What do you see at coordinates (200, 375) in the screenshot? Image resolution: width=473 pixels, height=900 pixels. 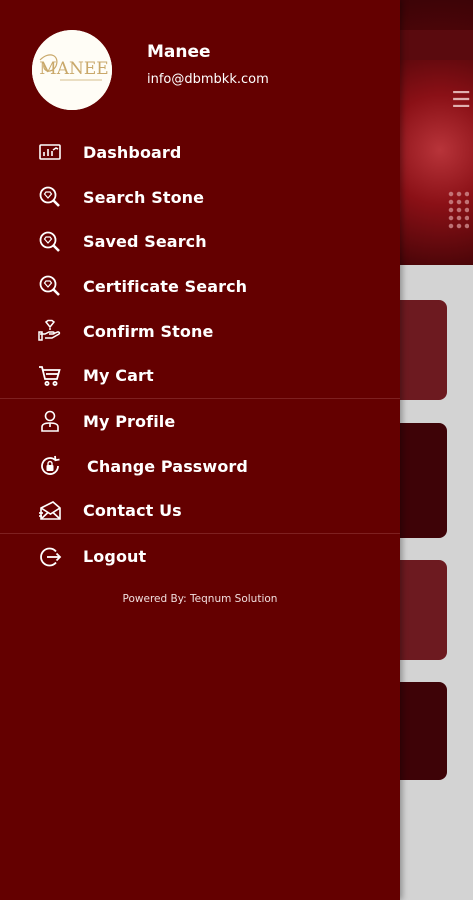 I see `menu-item-my-cart: My Cart` at bounding box center [200, 375].